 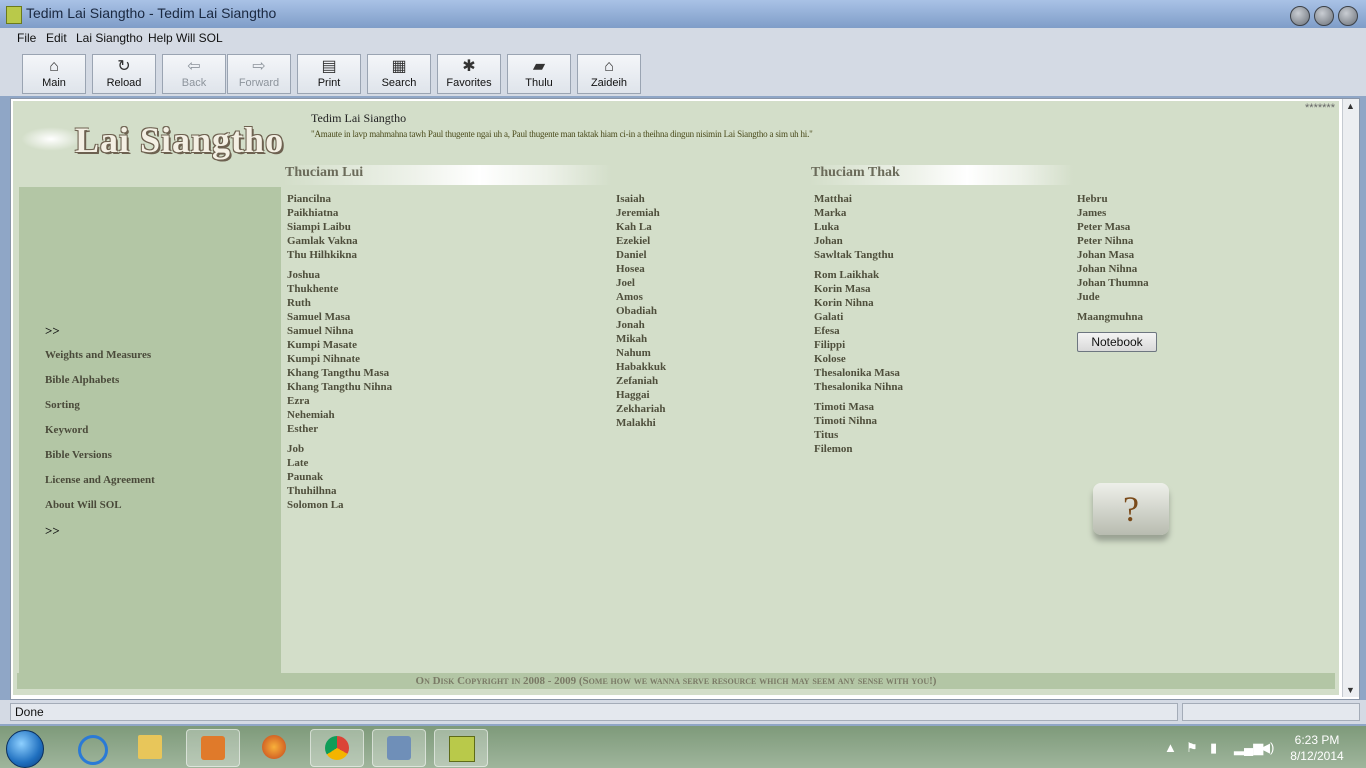 What do you see at coordinates (633, 395) in the screenshot?
I see `book-link: Haggai` at bounding box center [633, 395].